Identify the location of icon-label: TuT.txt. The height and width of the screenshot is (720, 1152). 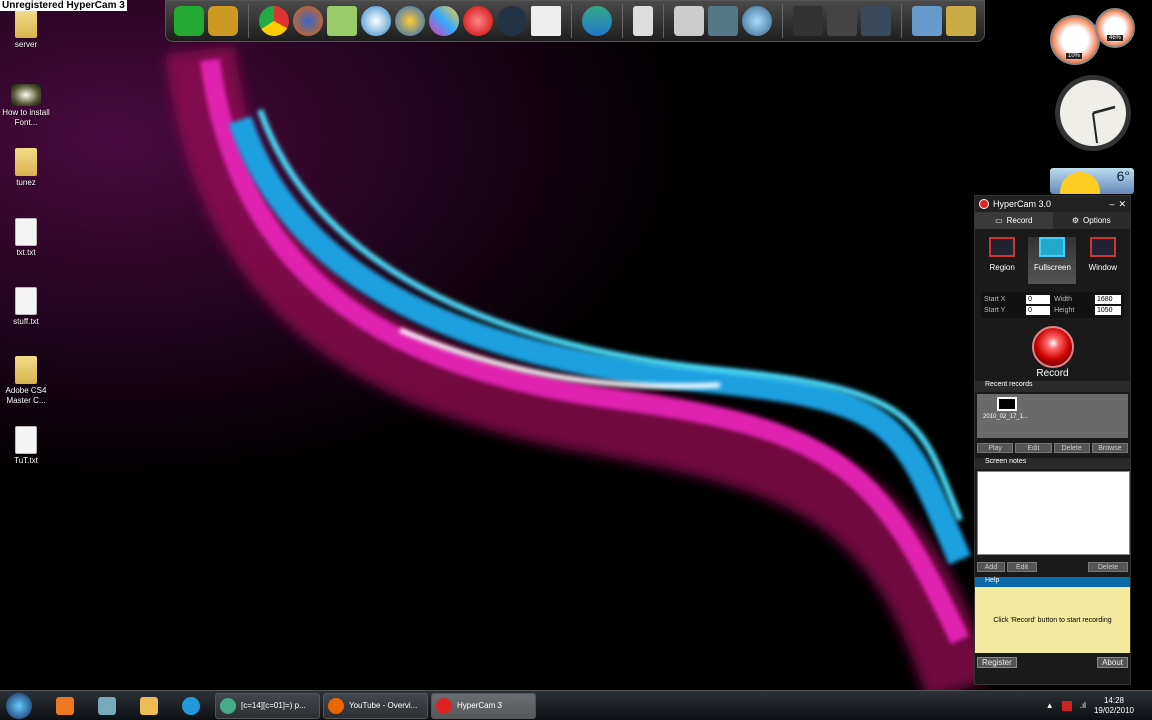
(26, 460).